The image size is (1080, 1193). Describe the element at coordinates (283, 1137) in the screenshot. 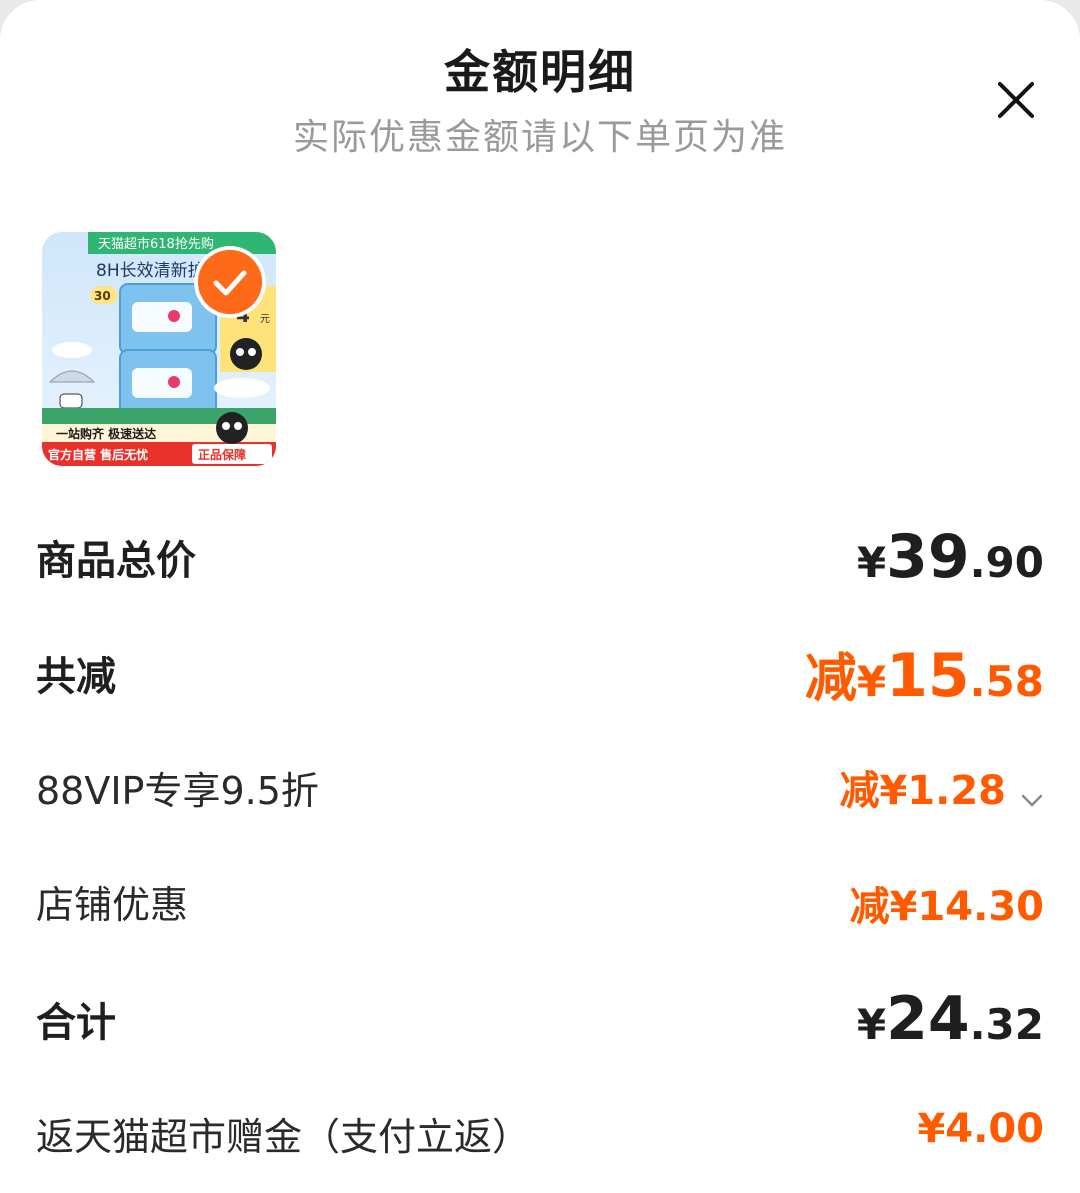

I see `cashback-label: 返天猫超市赠金（支付立返）` at that location.